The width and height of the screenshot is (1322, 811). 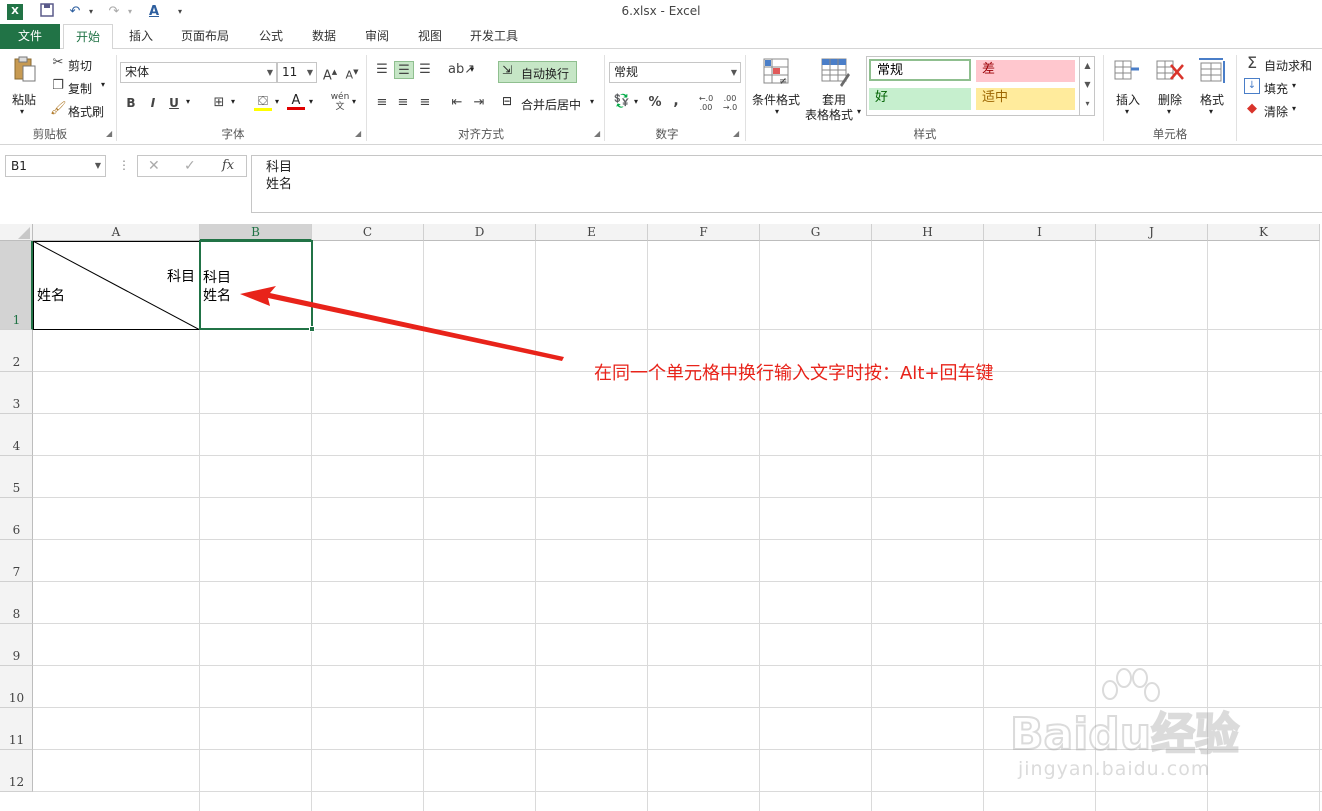 What do you see at coordinates (655, 103) in the screenshot?
I see `percent-button: %` at bounding box center [655, 103].